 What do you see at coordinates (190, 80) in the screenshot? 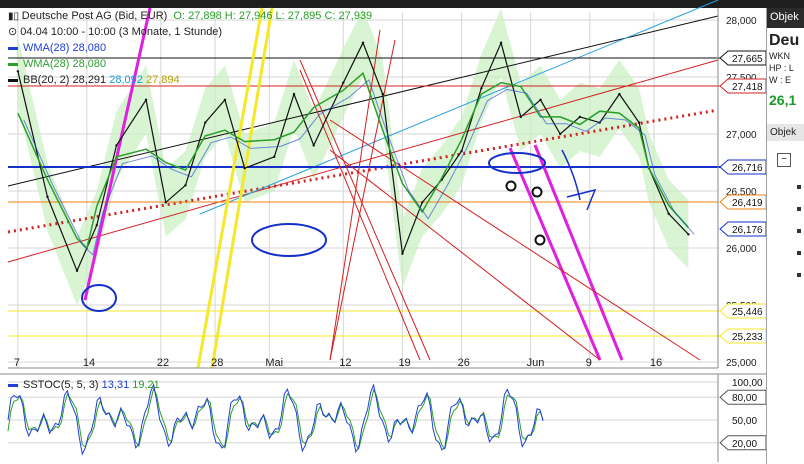
I see `legend-bollinger: BB(20, 2) 28,291 28,092 27,894` at bounding box center [190, 80].